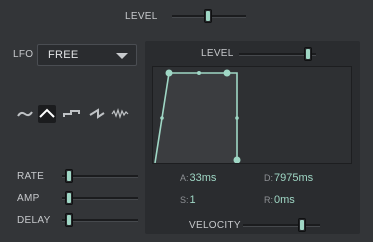 Image resolution: width=373 pixels, height=242 pixels. Describe the element at coordinates (100, 176) in the screenshot. I see `rate-slider-track` at that location.